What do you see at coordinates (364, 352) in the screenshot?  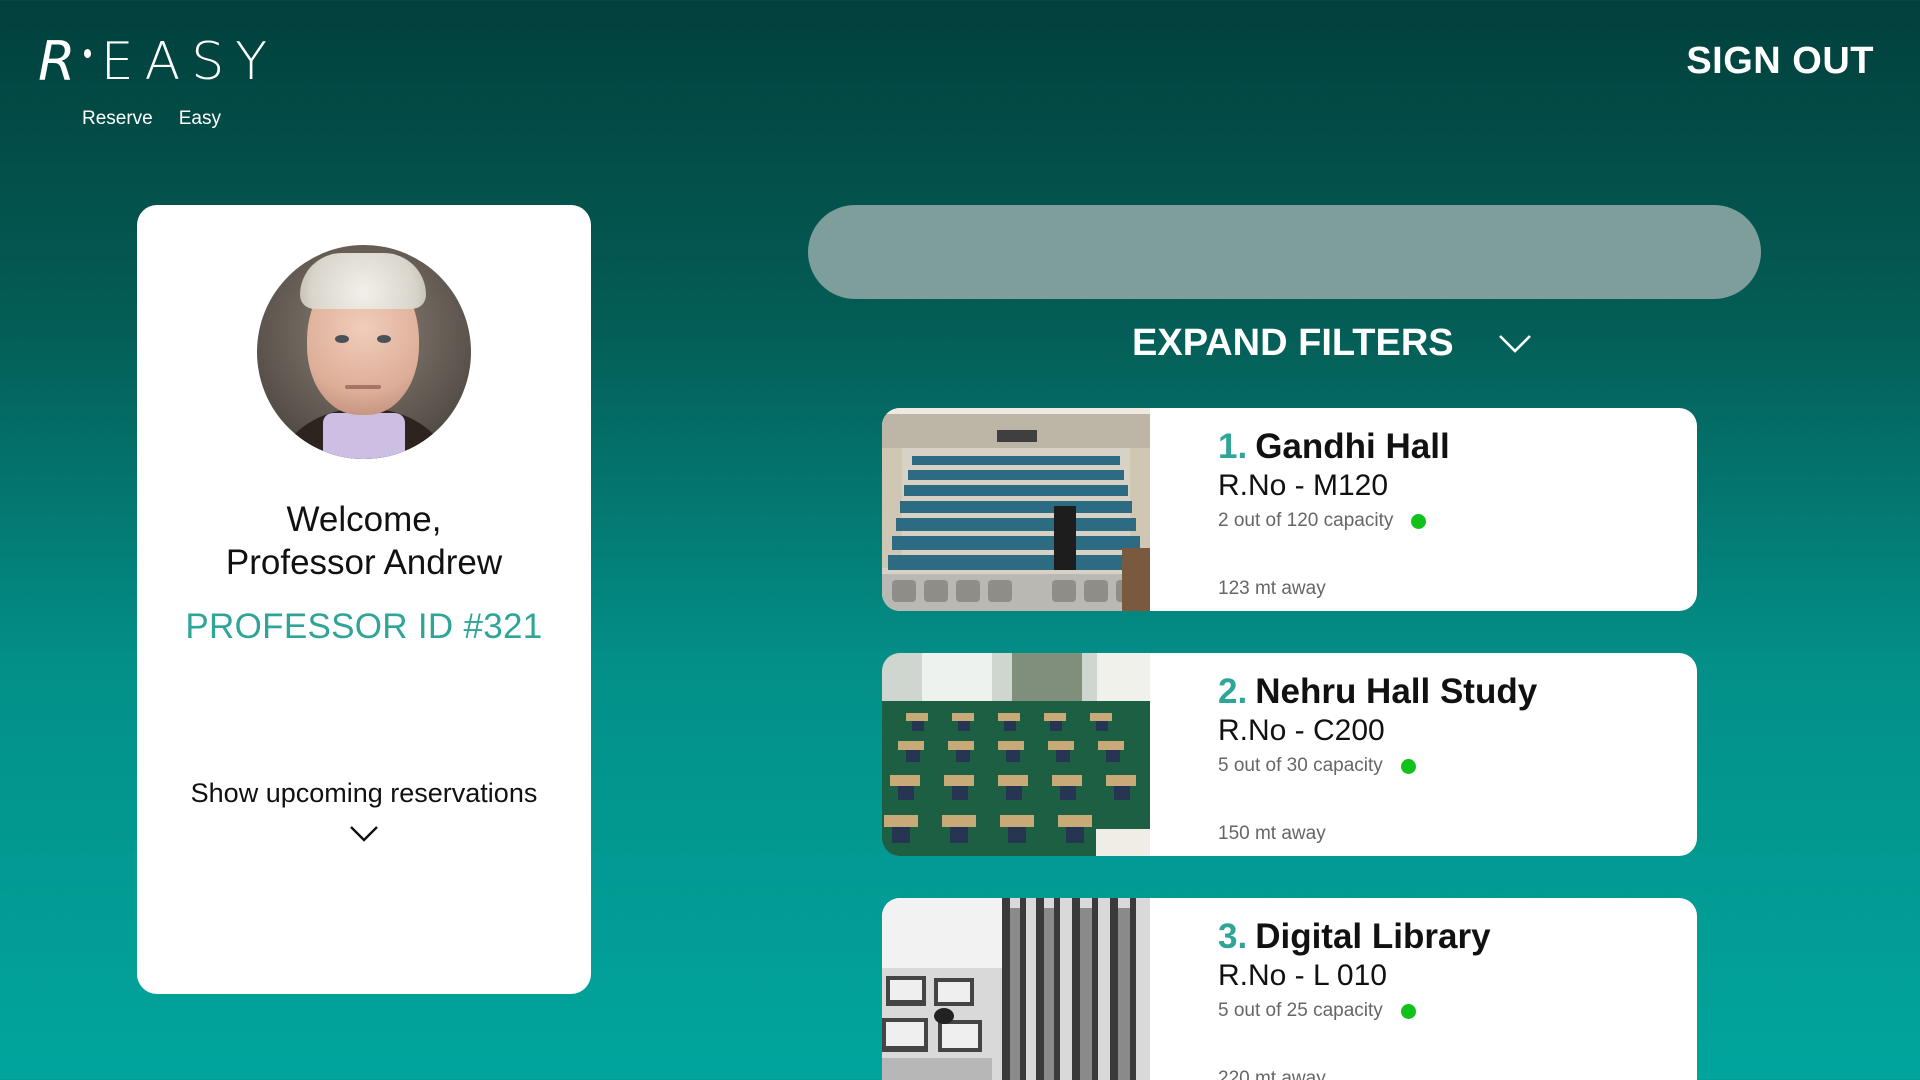 I see `avatar` at bounding box center [364, 352].